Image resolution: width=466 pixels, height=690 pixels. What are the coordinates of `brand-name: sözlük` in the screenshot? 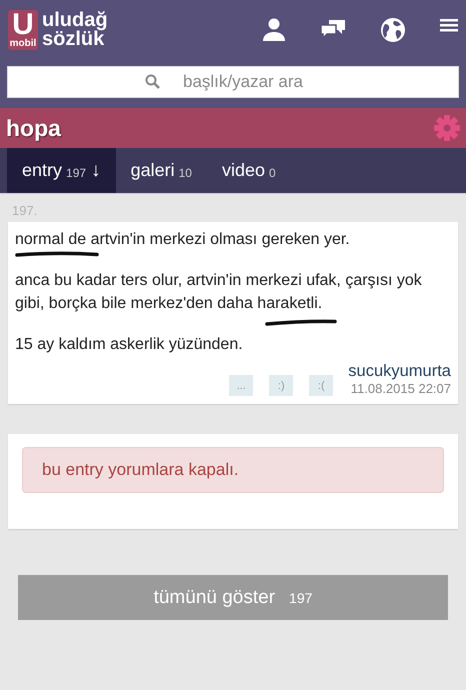 It's located at (73, 39).